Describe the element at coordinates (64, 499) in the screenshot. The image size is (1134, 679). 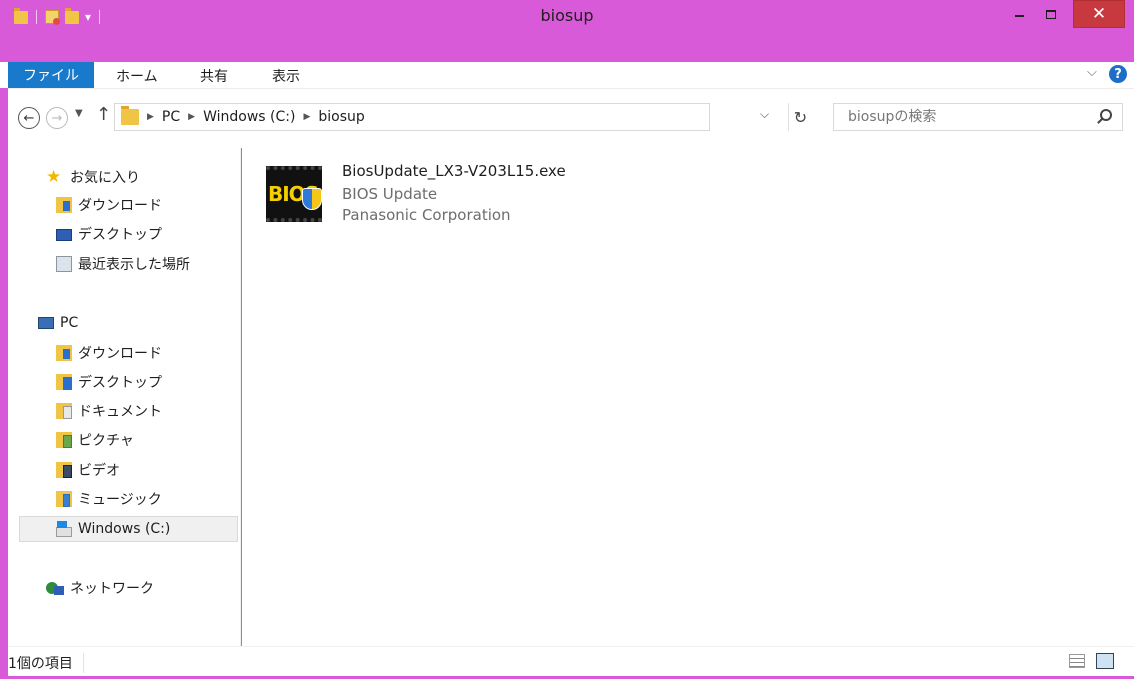
I see `music-folder-icon` at that location.